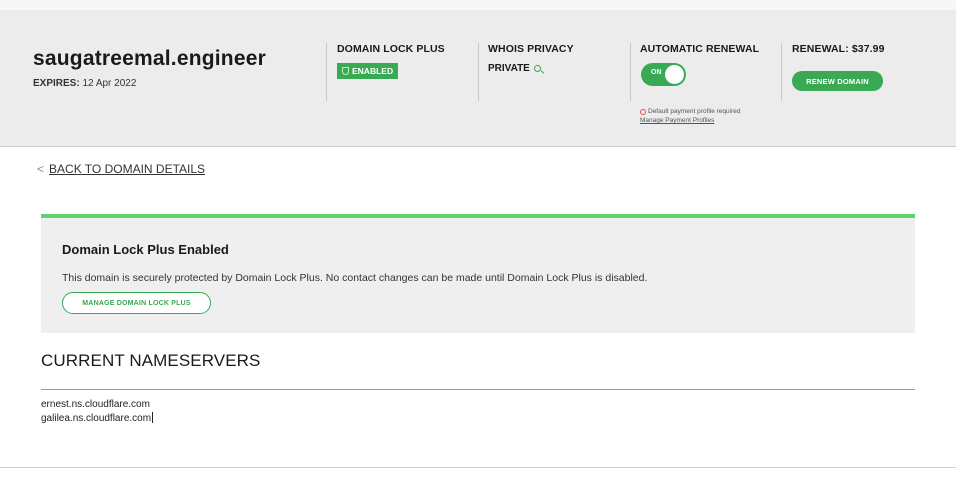 This screenshot has width=956, height=487. I want to click on expires-value: 12 Apr 2022, so click(109, 83).